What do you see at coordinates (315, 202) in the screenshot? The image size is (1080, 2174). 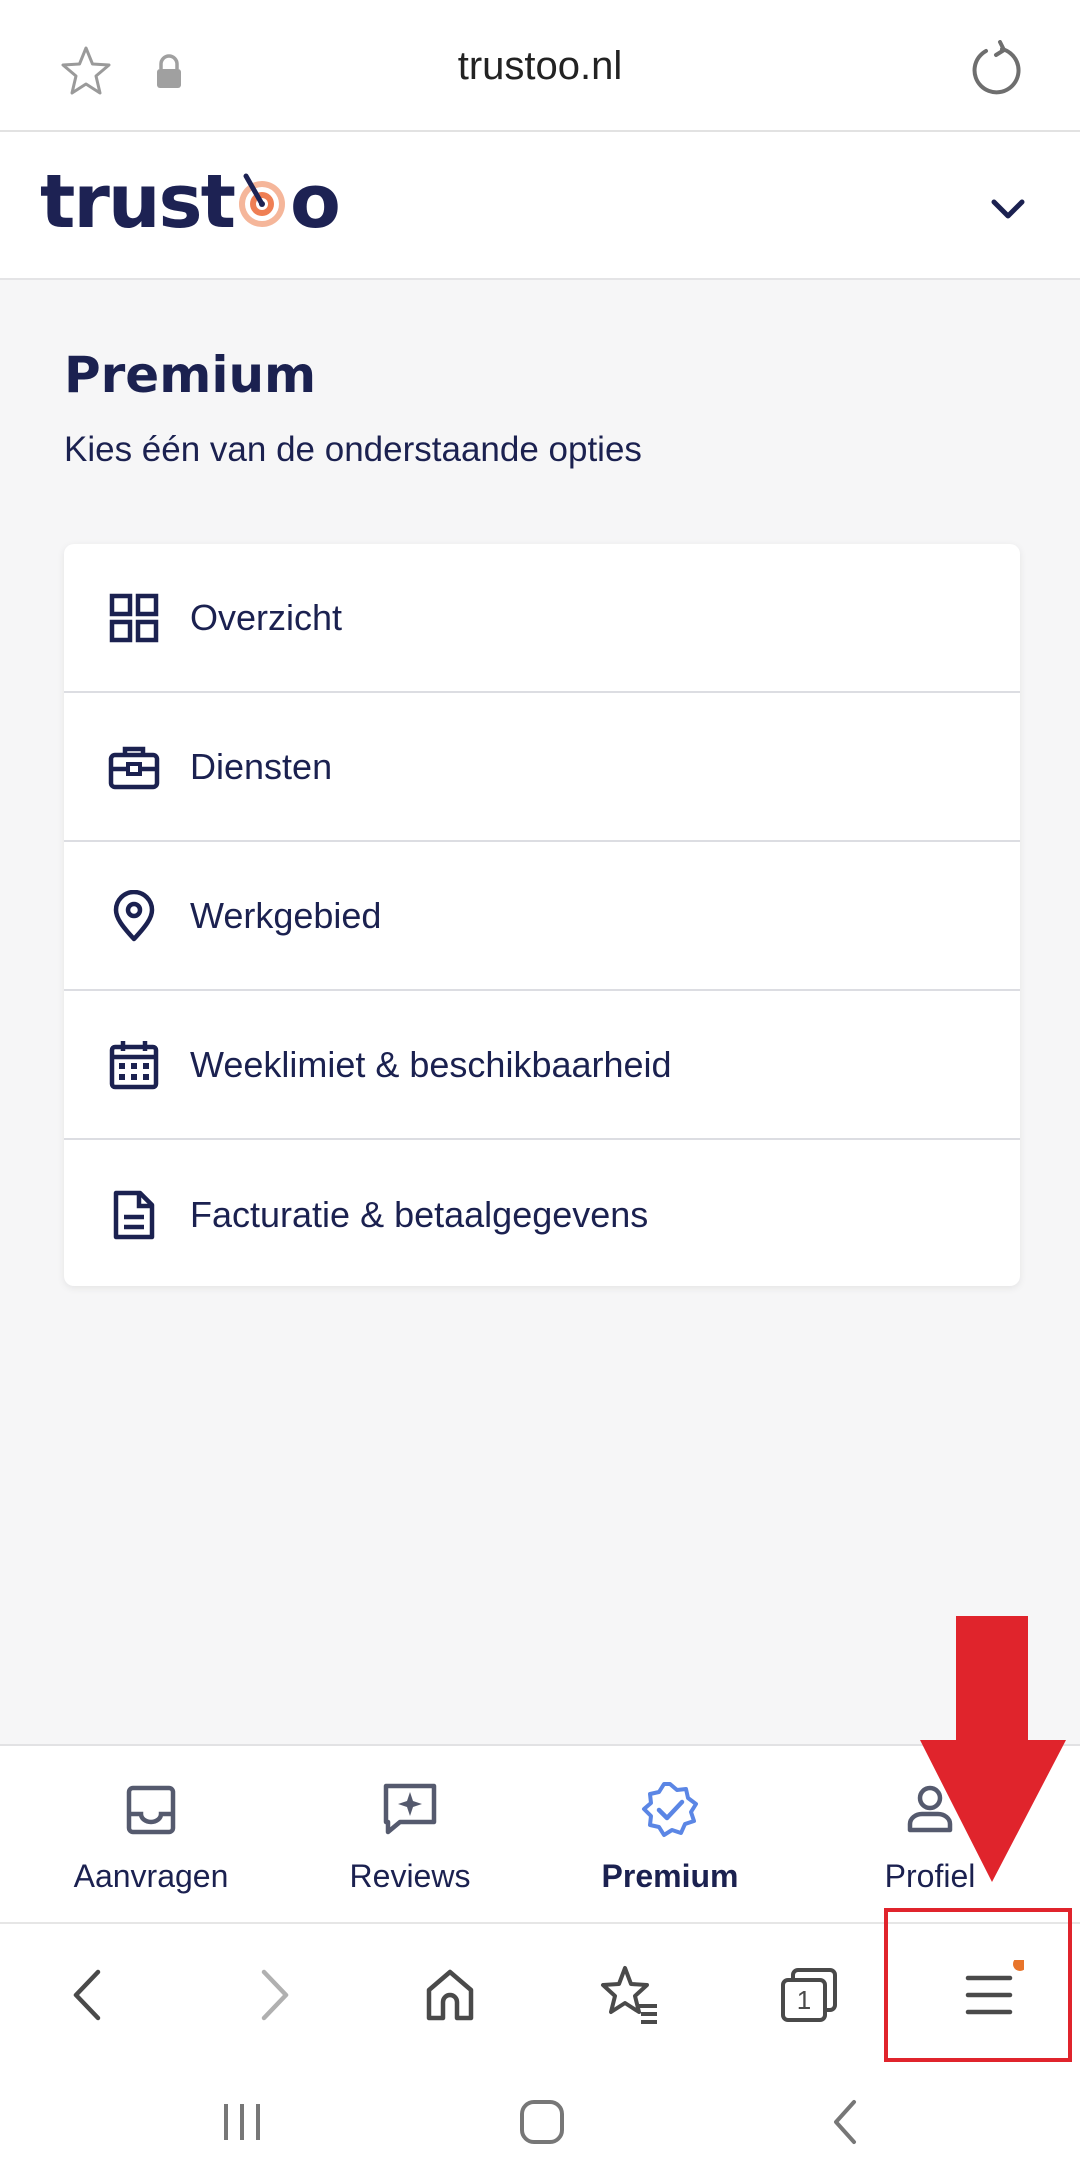 I see `logo-text-part2: o` at bounding box center [315, 202].